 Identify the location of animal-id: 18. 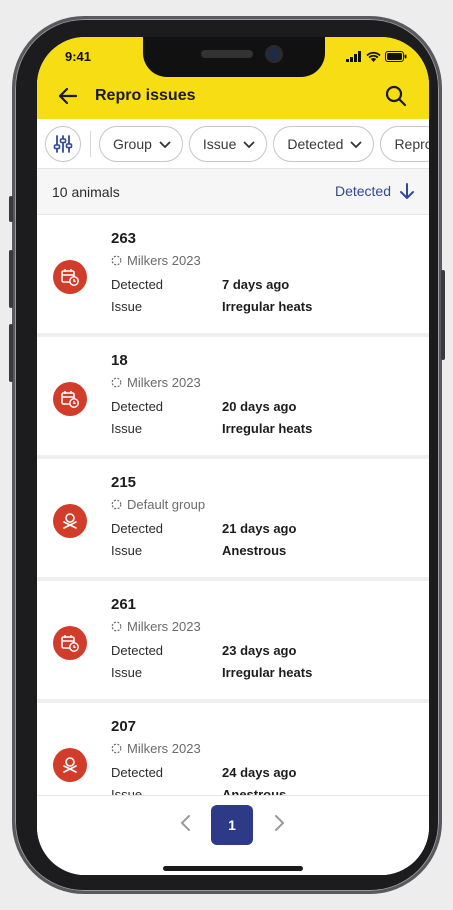
(119, 360).